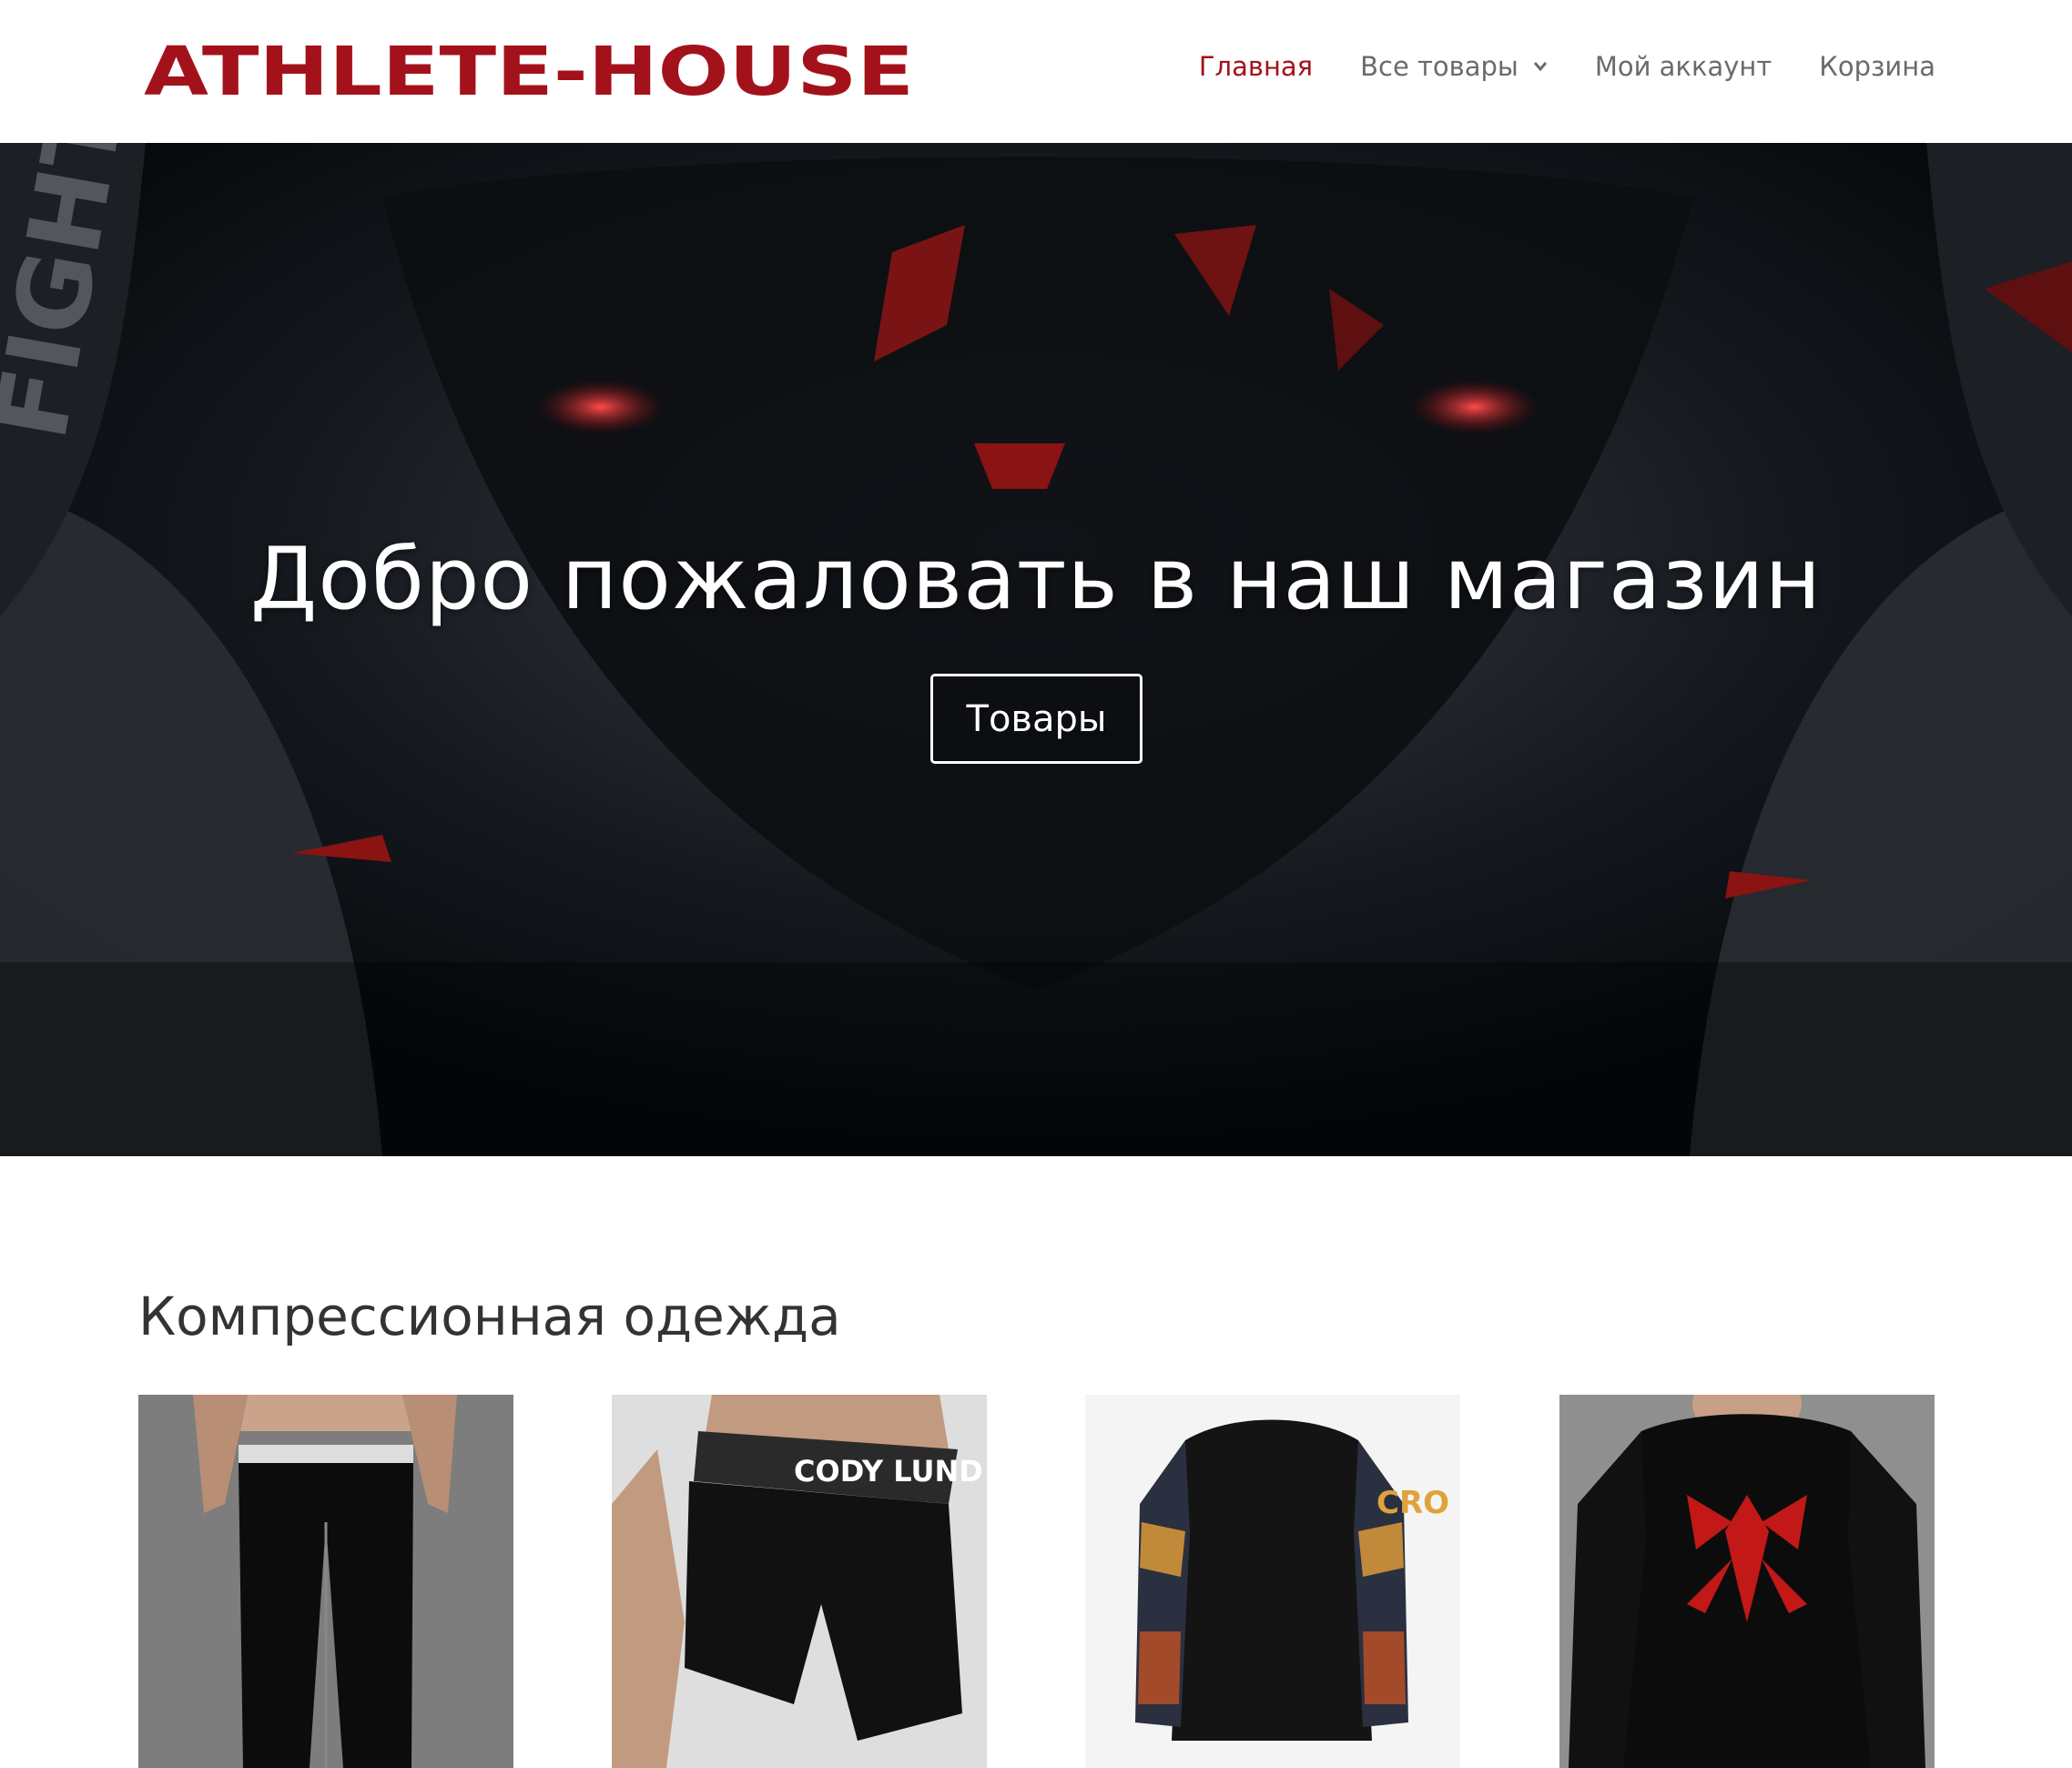 Image resolution: width=2072 pixels, height=1768 pixels. Describe the element at coordinates (1036, 579) in the screenshot. I see `hero-title: Добро пожаловать в наш магазин` at that location.